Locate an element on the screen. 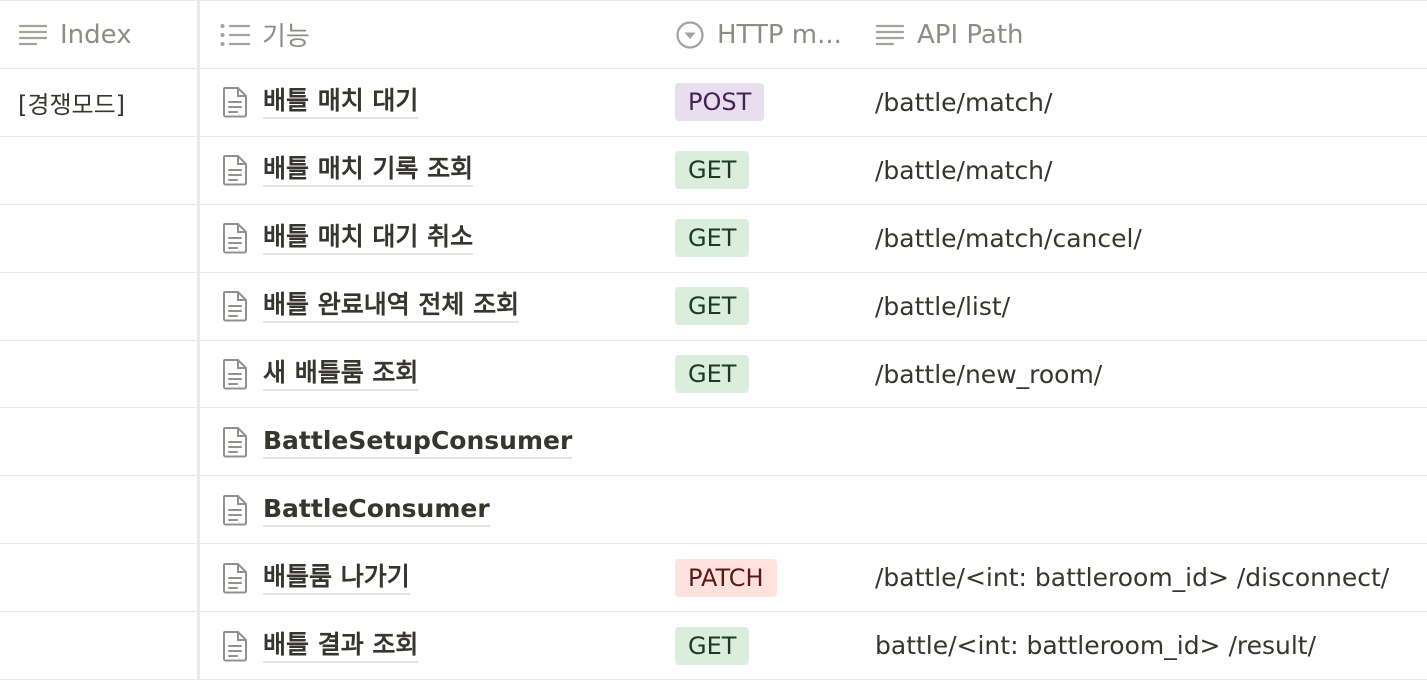 The width and height of the screenshot is (1427, 680). table-row: BattleConsumer is located at coordinates (713, 510).